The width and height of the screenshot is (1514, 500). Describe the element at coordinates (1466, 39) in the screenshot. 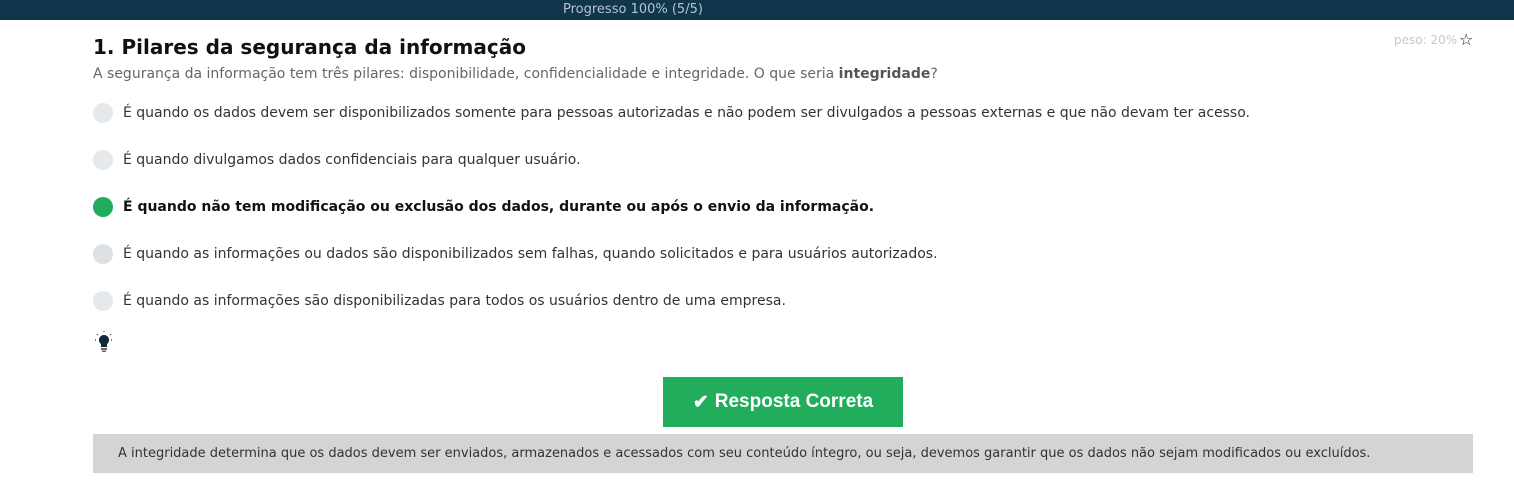

I see `star-icon: ☆` at that location.